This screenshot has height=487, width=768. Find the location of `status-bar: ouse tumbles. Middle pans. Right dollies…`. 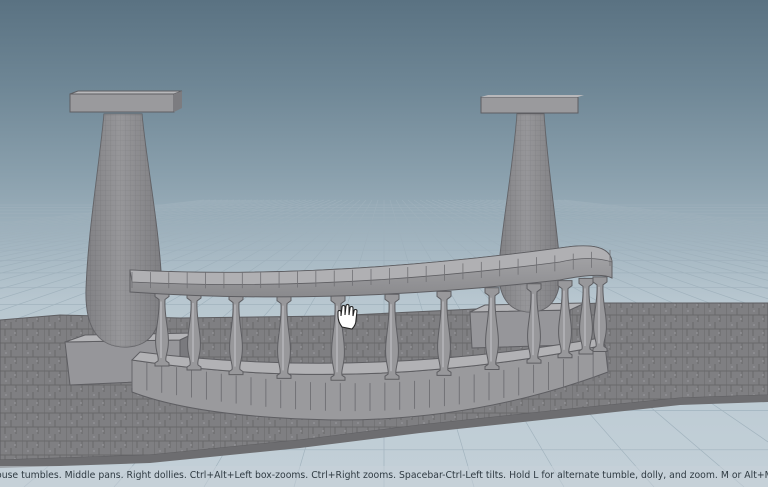

status-bar: ouse tumbles. Middle pans. Right dollies… is located at coordinates (384, 476).